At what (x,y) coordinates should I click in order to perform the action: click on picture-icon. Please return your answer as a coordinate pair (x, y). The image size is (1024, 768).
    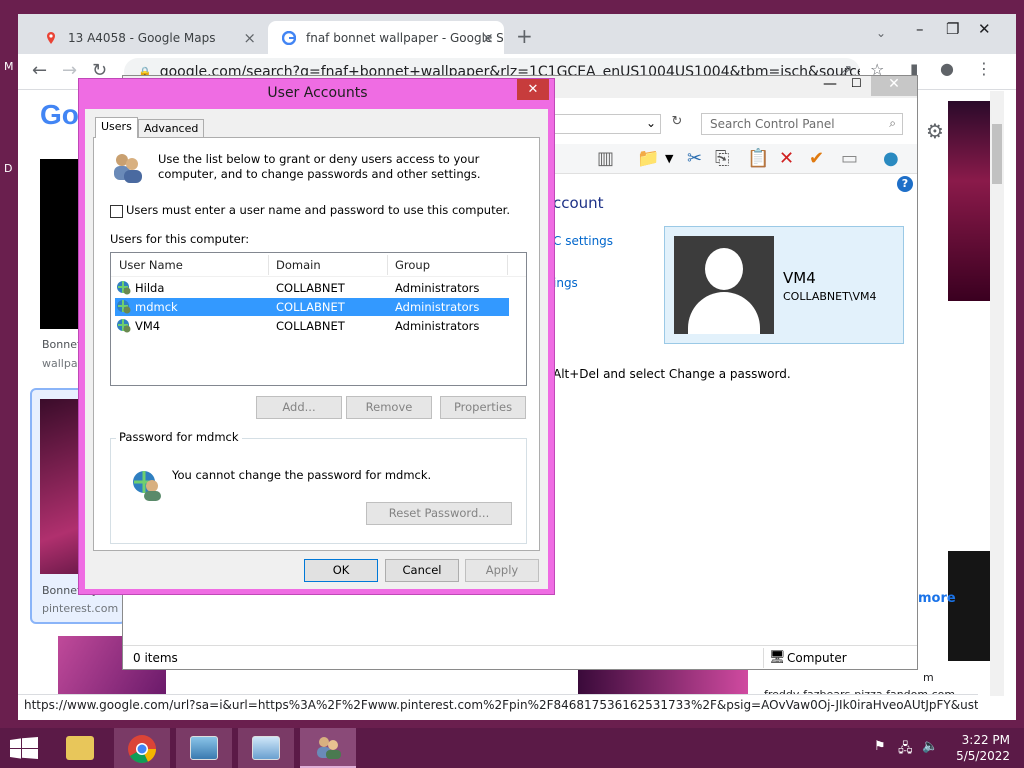
    Looking at the image, I should click on (204, 748).